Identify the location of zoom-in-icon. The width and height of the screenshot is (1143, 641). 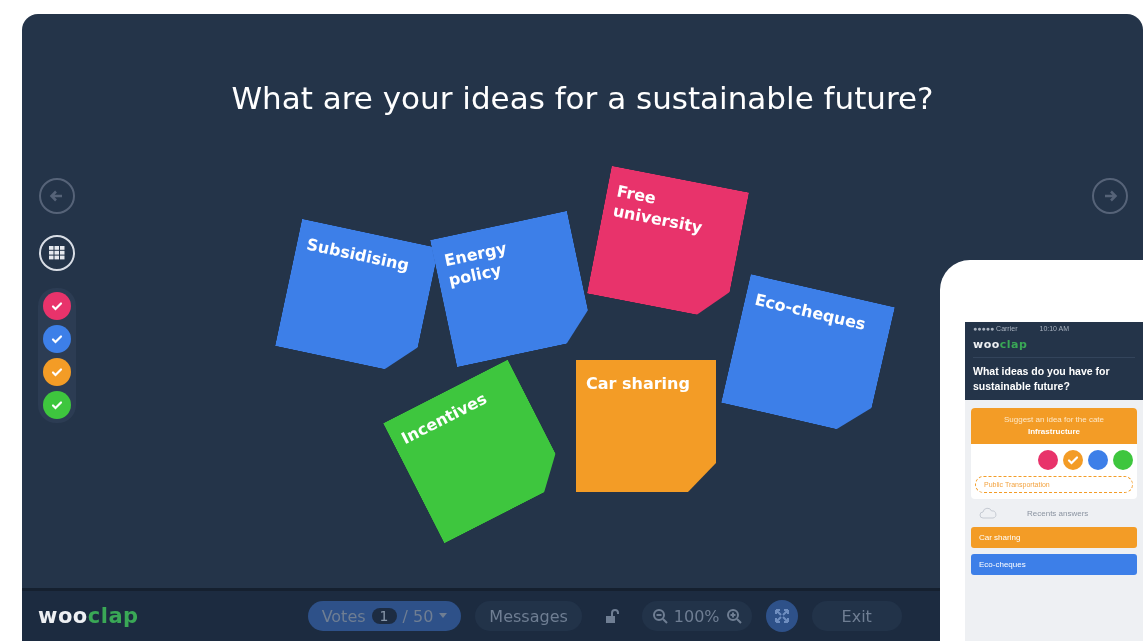
(733, 616).